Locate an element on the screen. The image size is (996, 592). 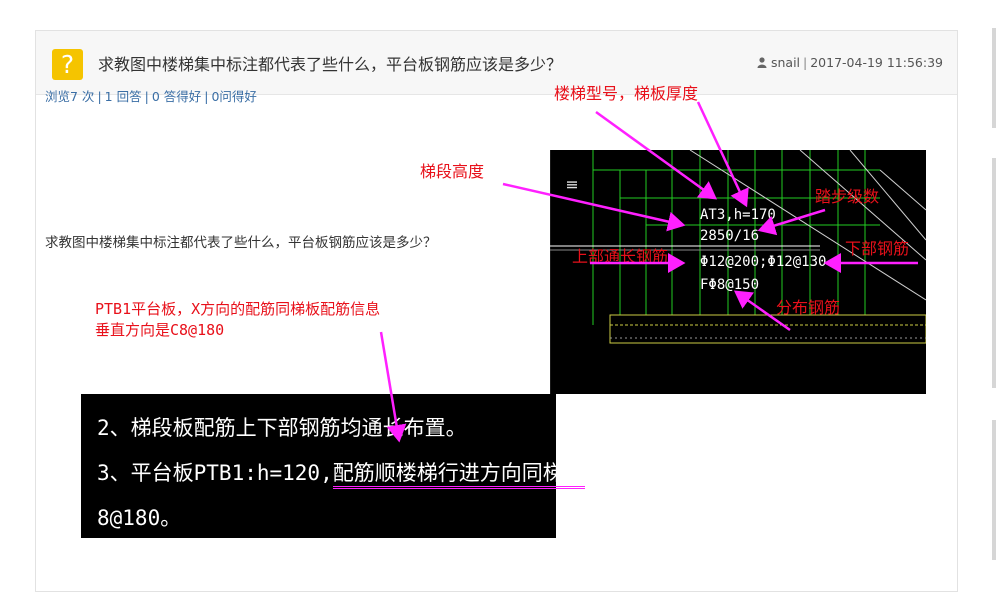
note-line-3: 8@180。 is located at coordinates (139, 518).